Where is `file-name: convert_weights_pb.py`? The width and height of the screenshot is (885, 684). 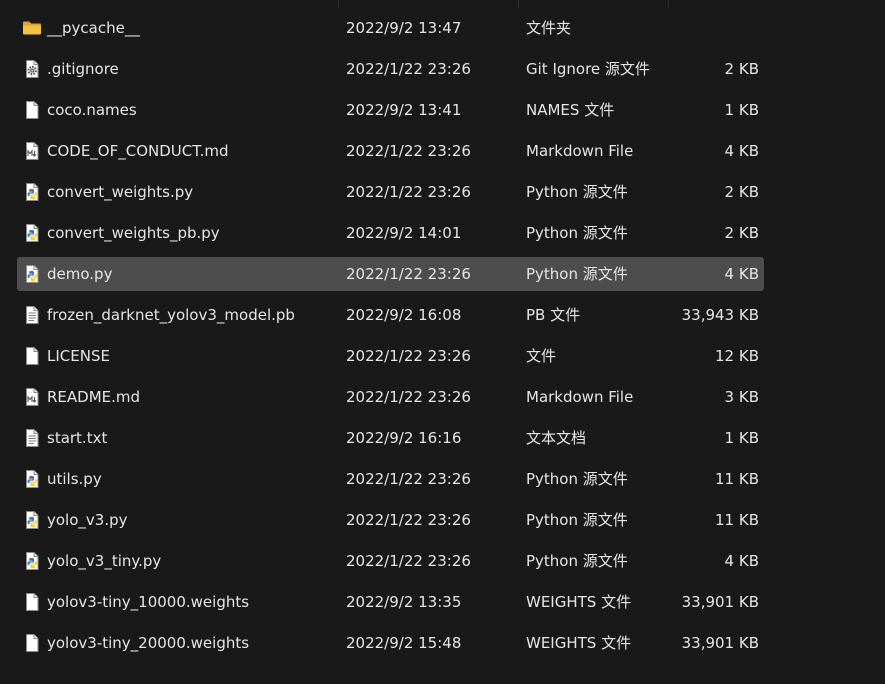 file-name: convert_weights_pb.py is located at coordinates (133, 233).